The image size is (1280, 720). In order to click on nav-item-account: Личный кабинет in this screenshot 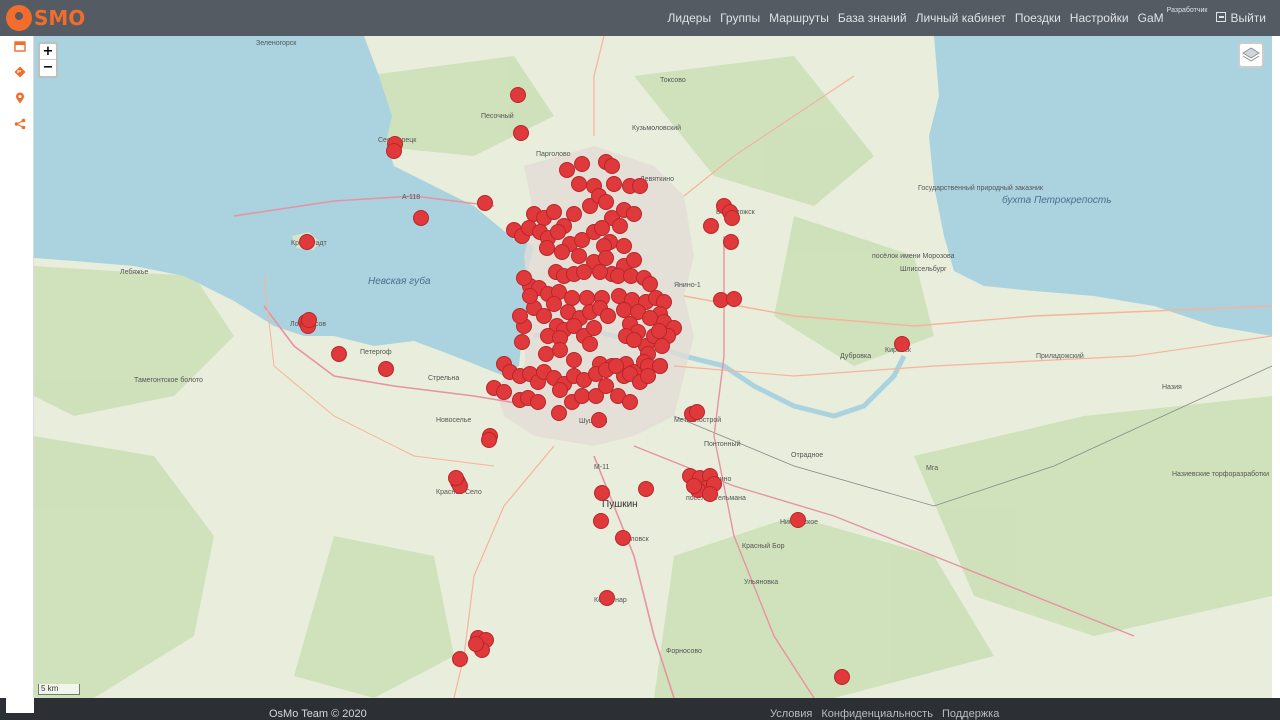, I will do `click(961, 18)`.